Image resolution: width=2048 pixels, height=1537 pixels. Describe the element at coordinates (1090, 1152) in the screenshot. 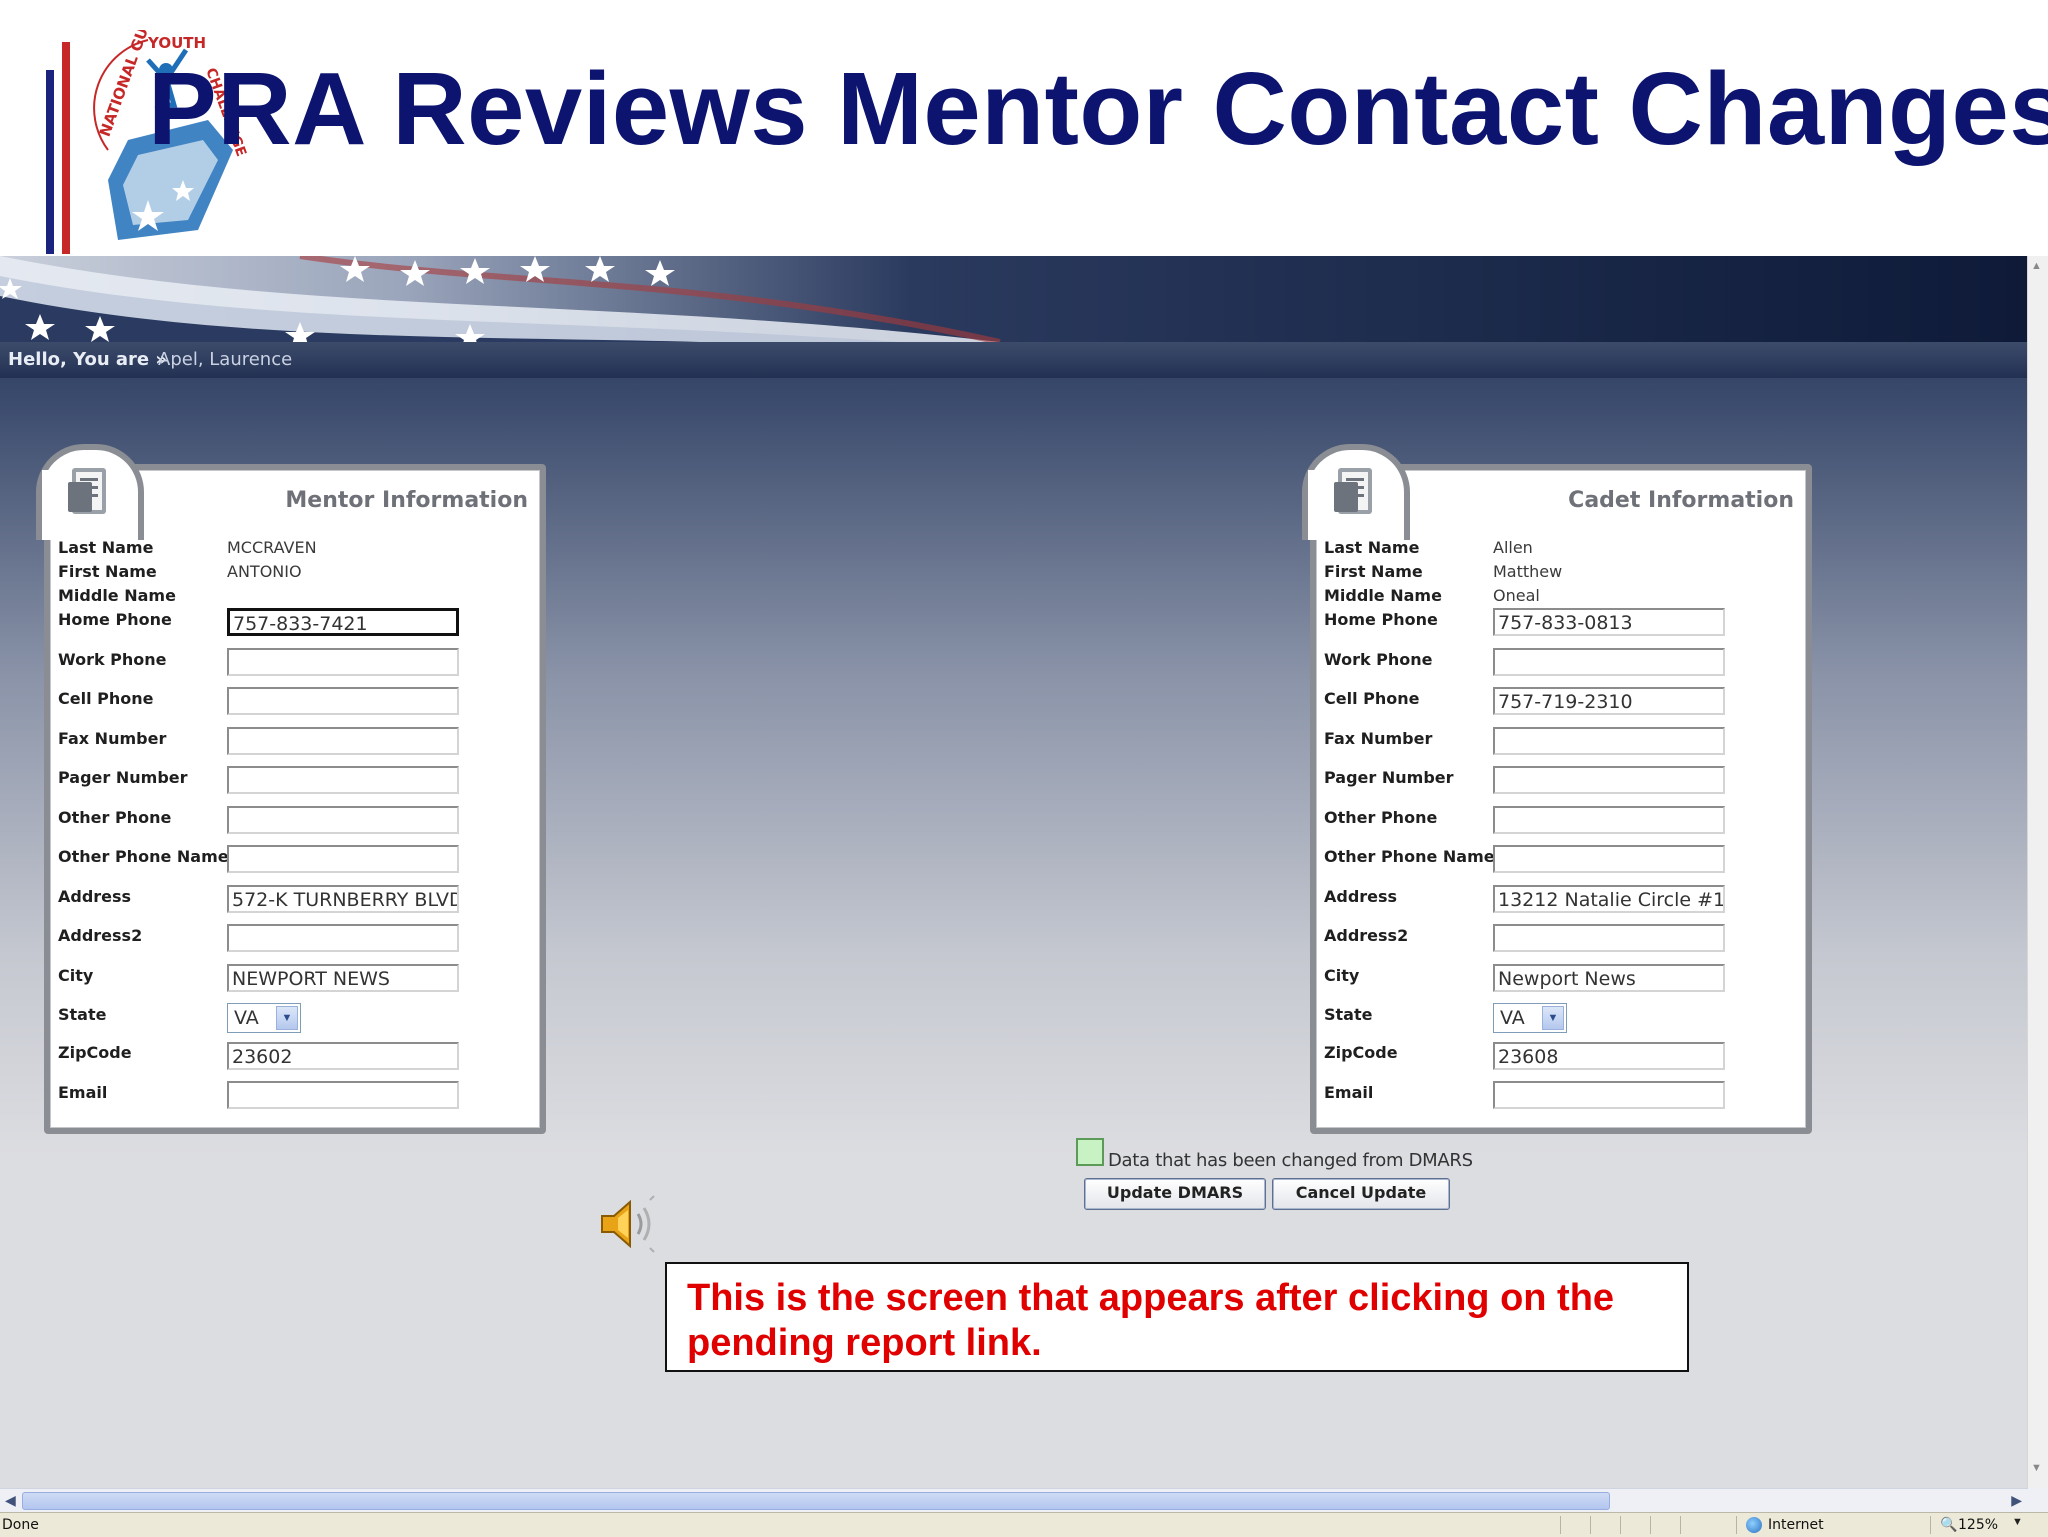

I see `changed-data-legend-swatch` at that location.